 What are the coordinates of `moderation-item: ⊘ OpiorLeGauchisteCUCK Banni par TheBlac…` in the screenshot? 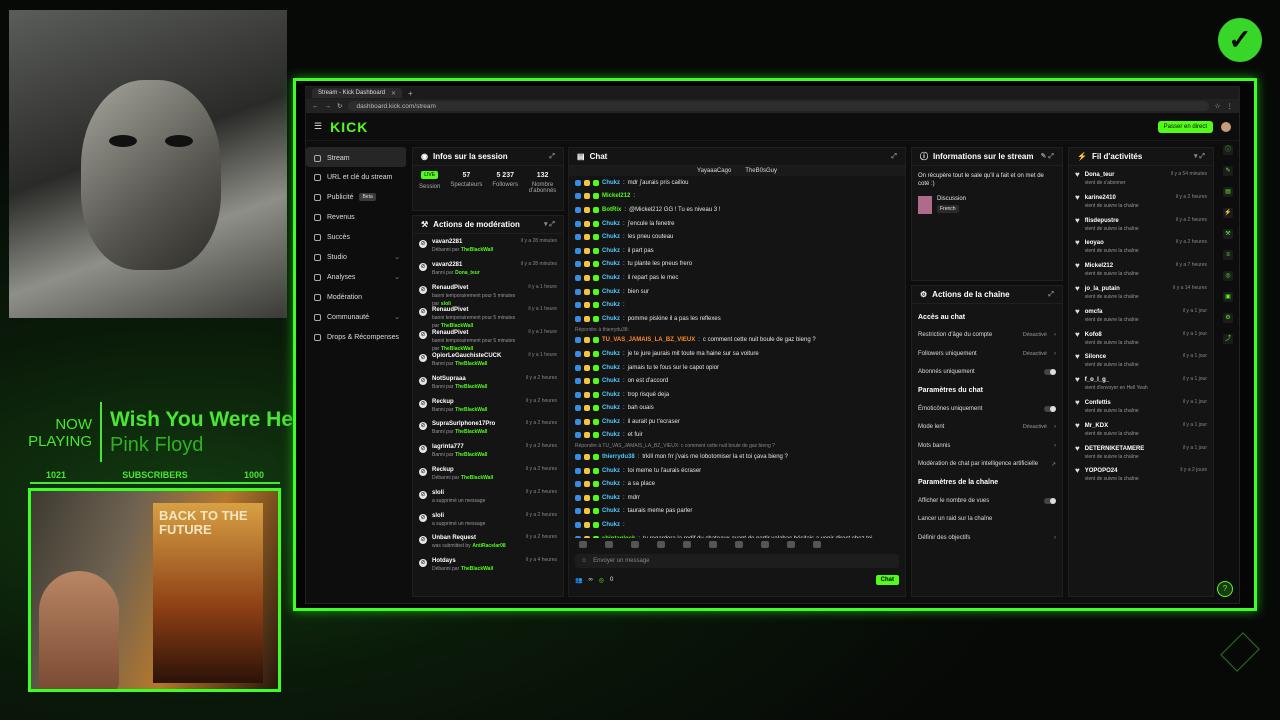 It's located at (488, 361).